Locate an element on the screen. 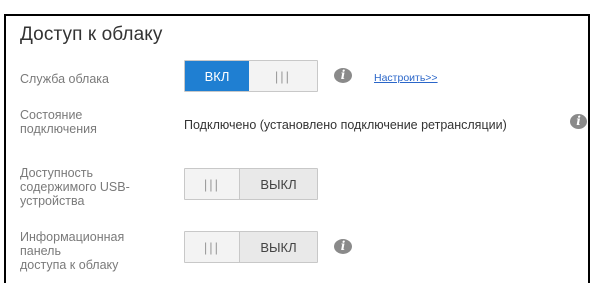 This screenshot has height=283, width=592. dashboard-access-label: Информационная панель доступа к облаку is located at coordinates (72, 251).